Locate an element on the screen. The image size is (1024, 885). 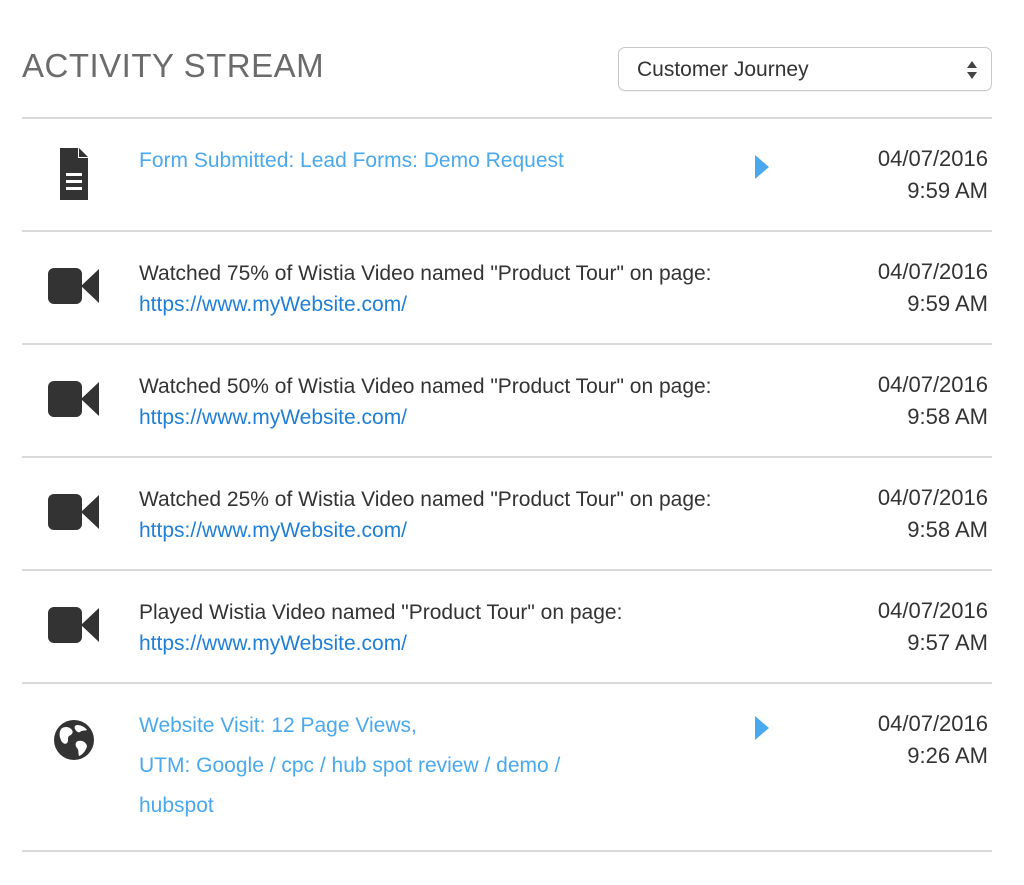
document-icon is located at coordinates (74, 172).